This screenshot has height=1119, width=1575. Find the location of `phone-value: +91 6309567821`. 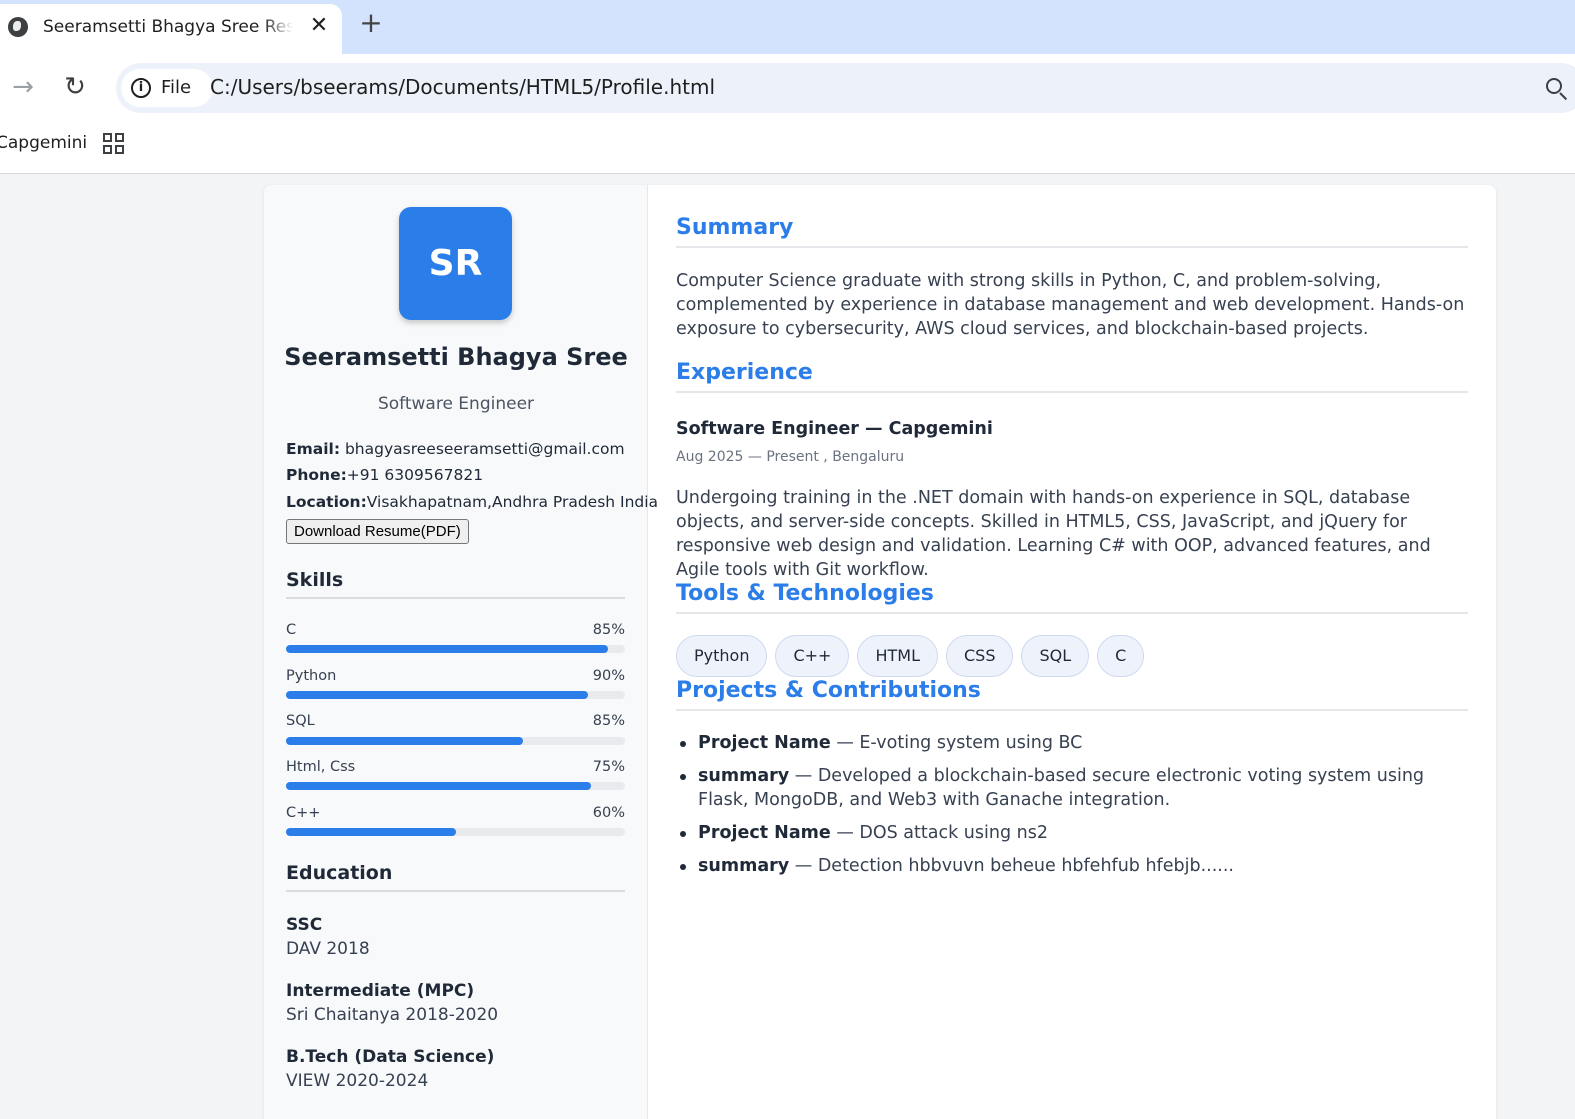

phone-value: +91 6309567821 is located at coordinates (415, 475).